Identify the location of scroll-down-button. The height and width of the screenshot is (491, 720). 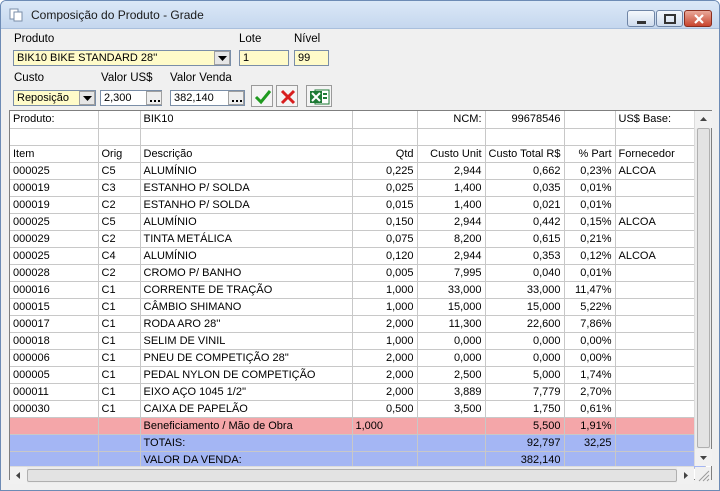
(703, 457).